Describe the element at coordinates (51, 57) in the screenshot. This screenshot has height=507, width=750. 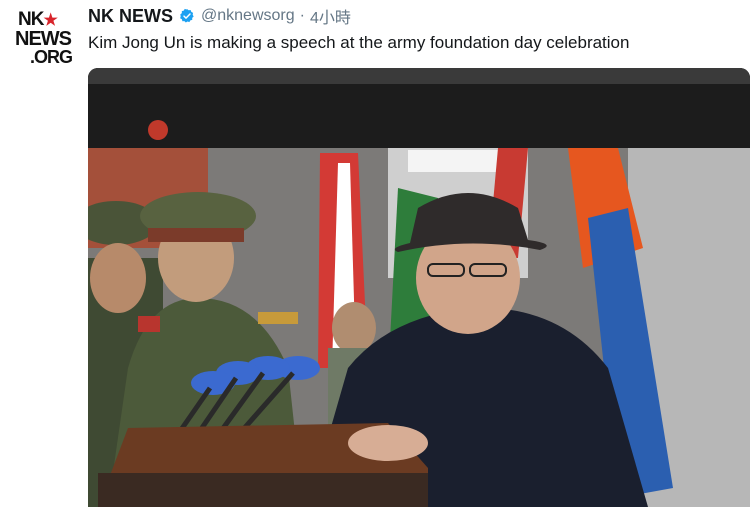
I see `logo-text-org: .ORG` at that location.